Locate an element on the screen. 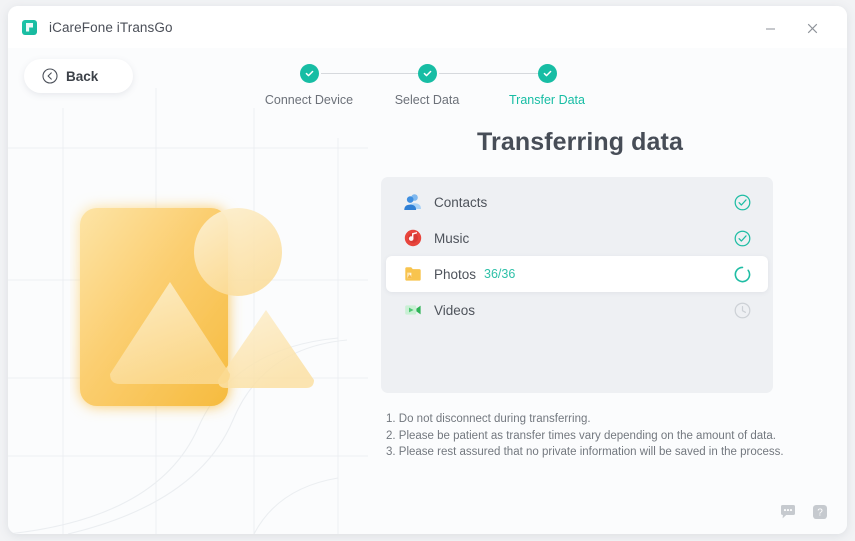 This screenshot has height=541, width=855. page-title: Transferring data is located at coordinates (580, 142).